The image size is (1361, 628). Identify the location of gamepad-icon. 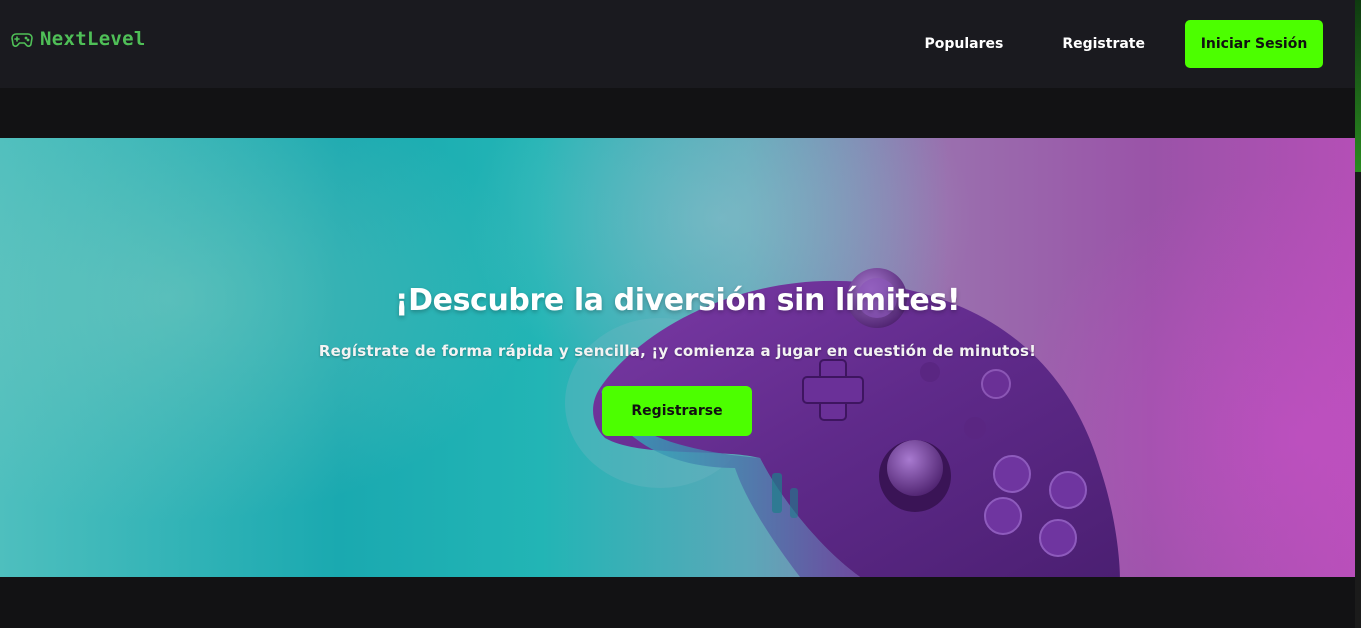
(22, 39).